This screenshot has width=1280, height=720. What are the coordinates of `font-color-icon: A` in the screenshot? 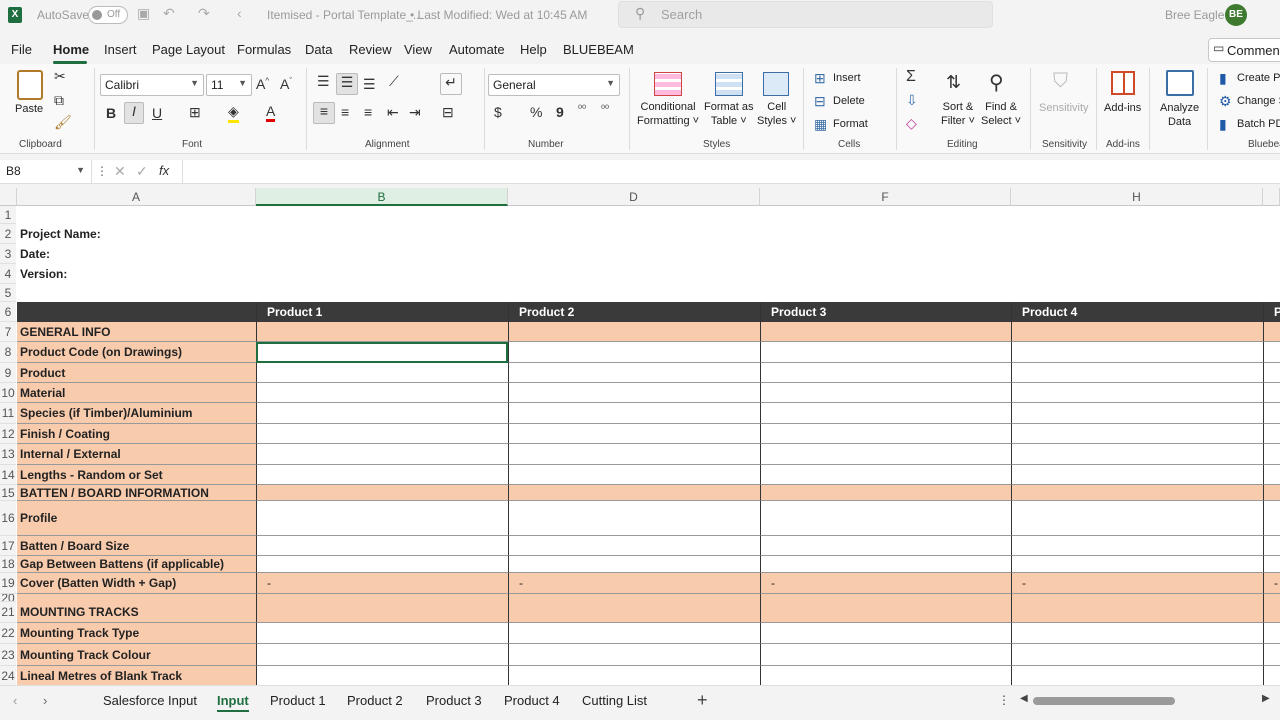 It's located at (271, 112).